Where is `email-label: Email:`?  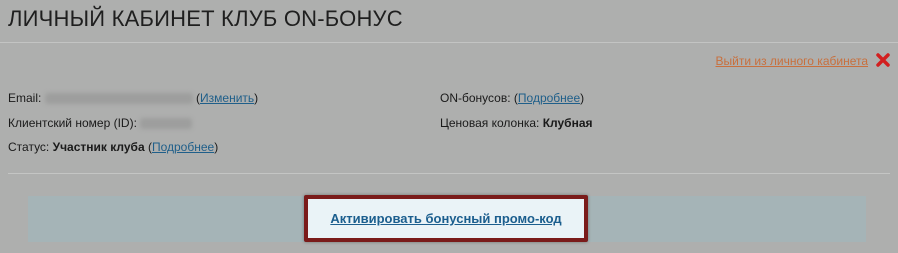
email-label: Email: is located at coordinates (25, 98).